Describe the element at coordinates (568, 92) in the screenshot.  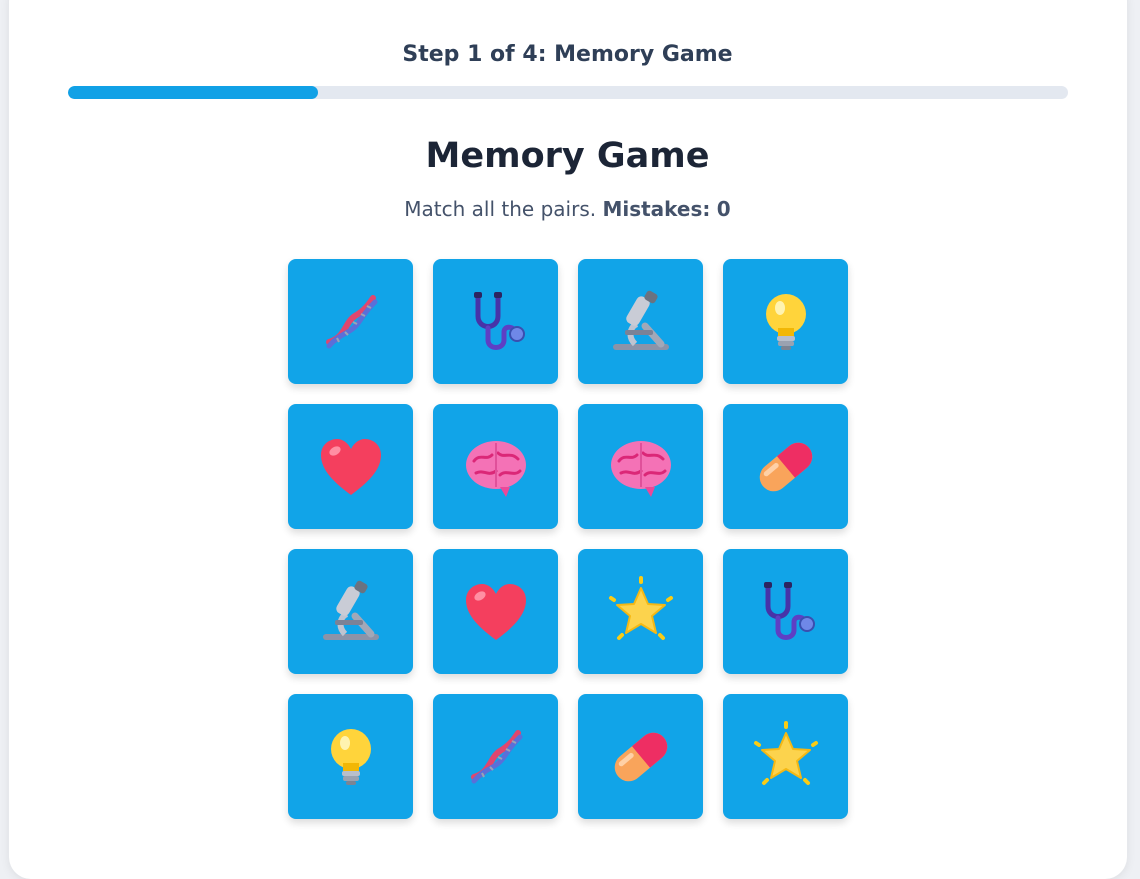
I see `progress-bar` at that location.